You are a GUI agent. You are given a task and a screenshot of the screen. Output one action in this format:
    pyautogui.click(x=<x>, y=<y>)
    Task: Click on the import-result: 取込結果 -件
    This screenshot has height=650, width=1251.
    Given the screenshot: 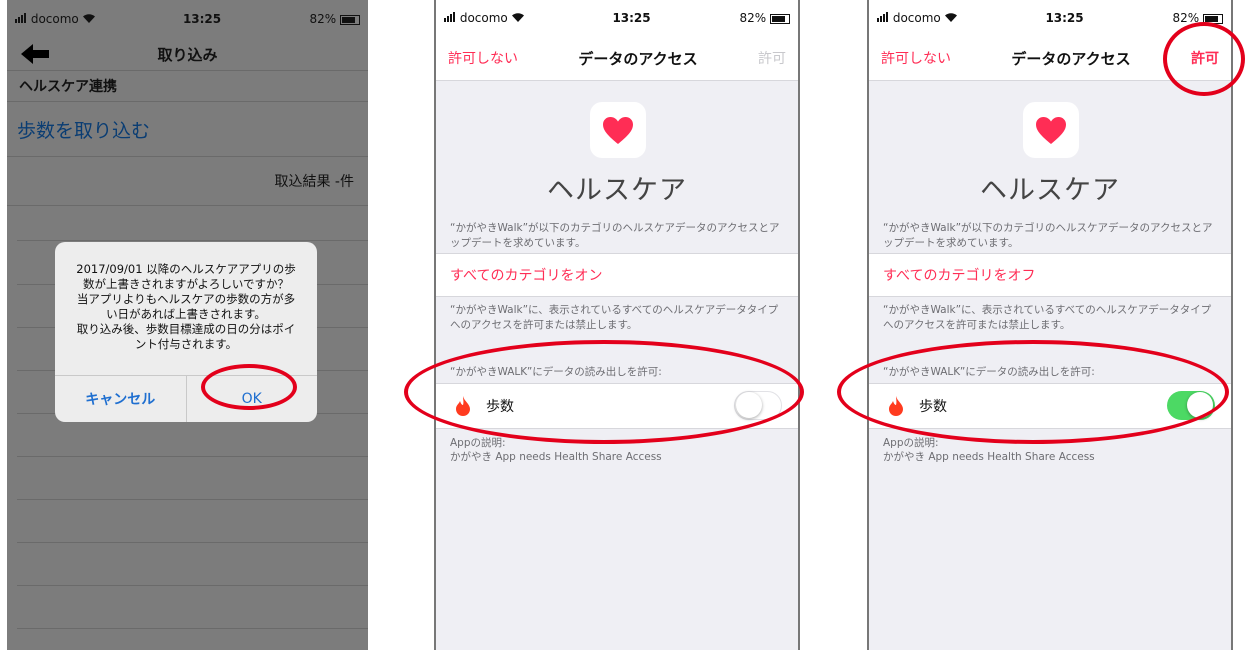 What is the action you would take?
    pyautogui.click(x=187, y=181)
    